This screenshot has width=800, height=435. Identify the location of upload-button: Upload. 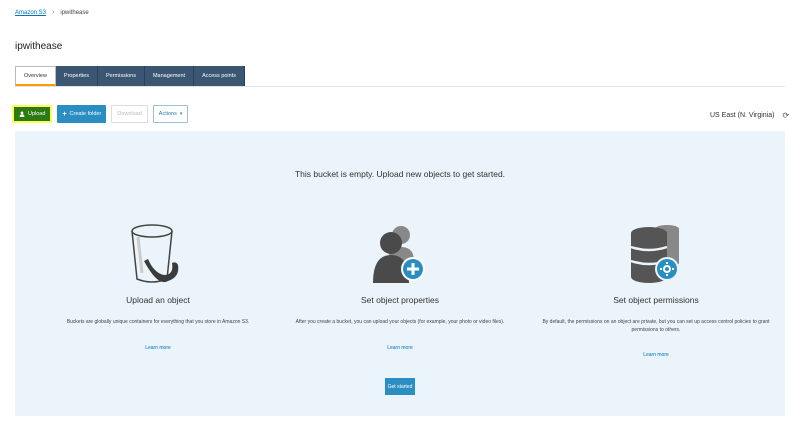
(32, 114).